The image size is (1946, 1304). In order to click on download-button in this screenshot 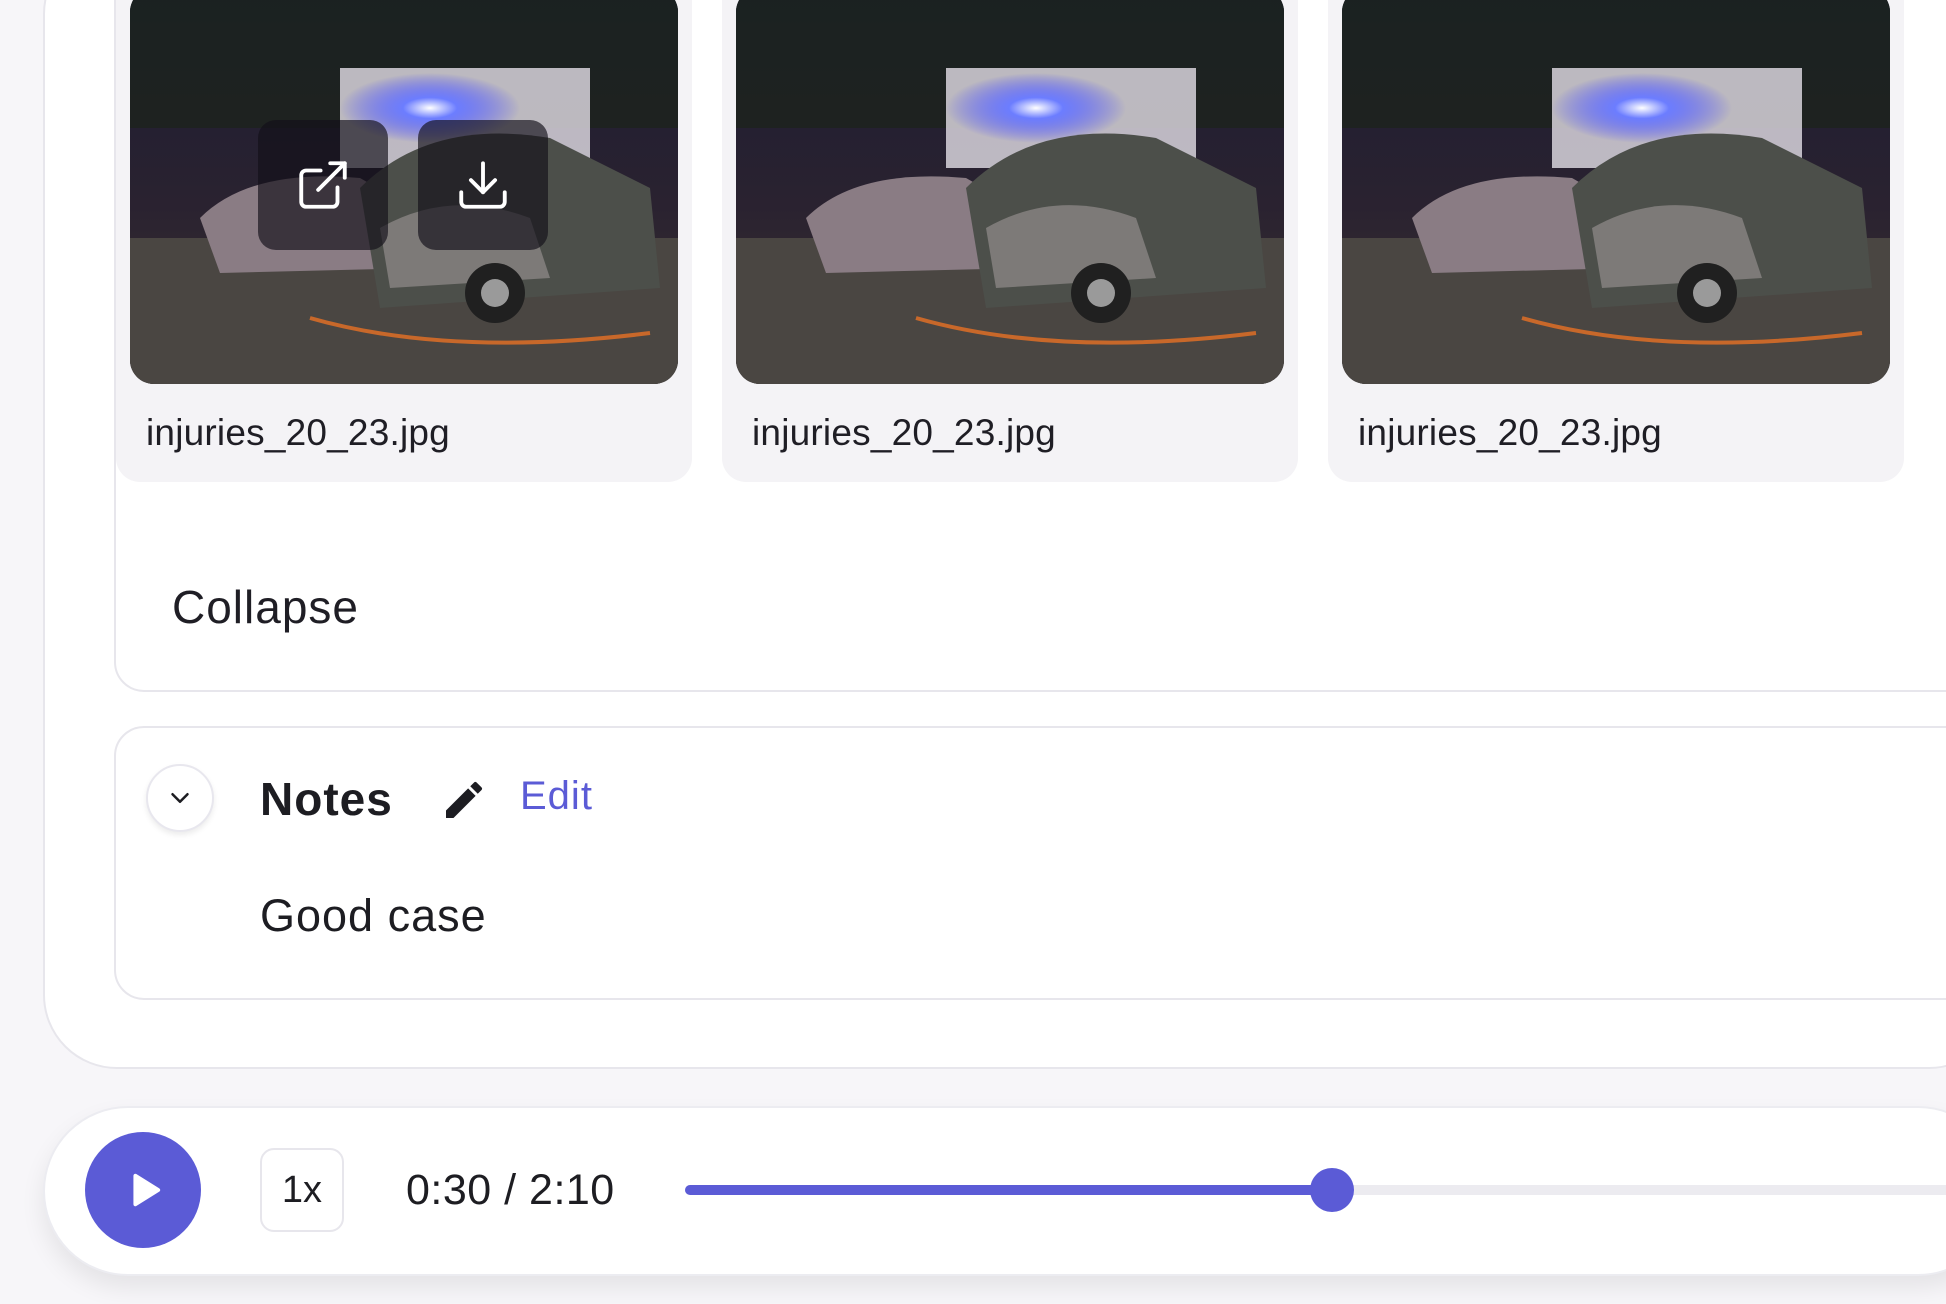, I will do `click(483, 185)`.